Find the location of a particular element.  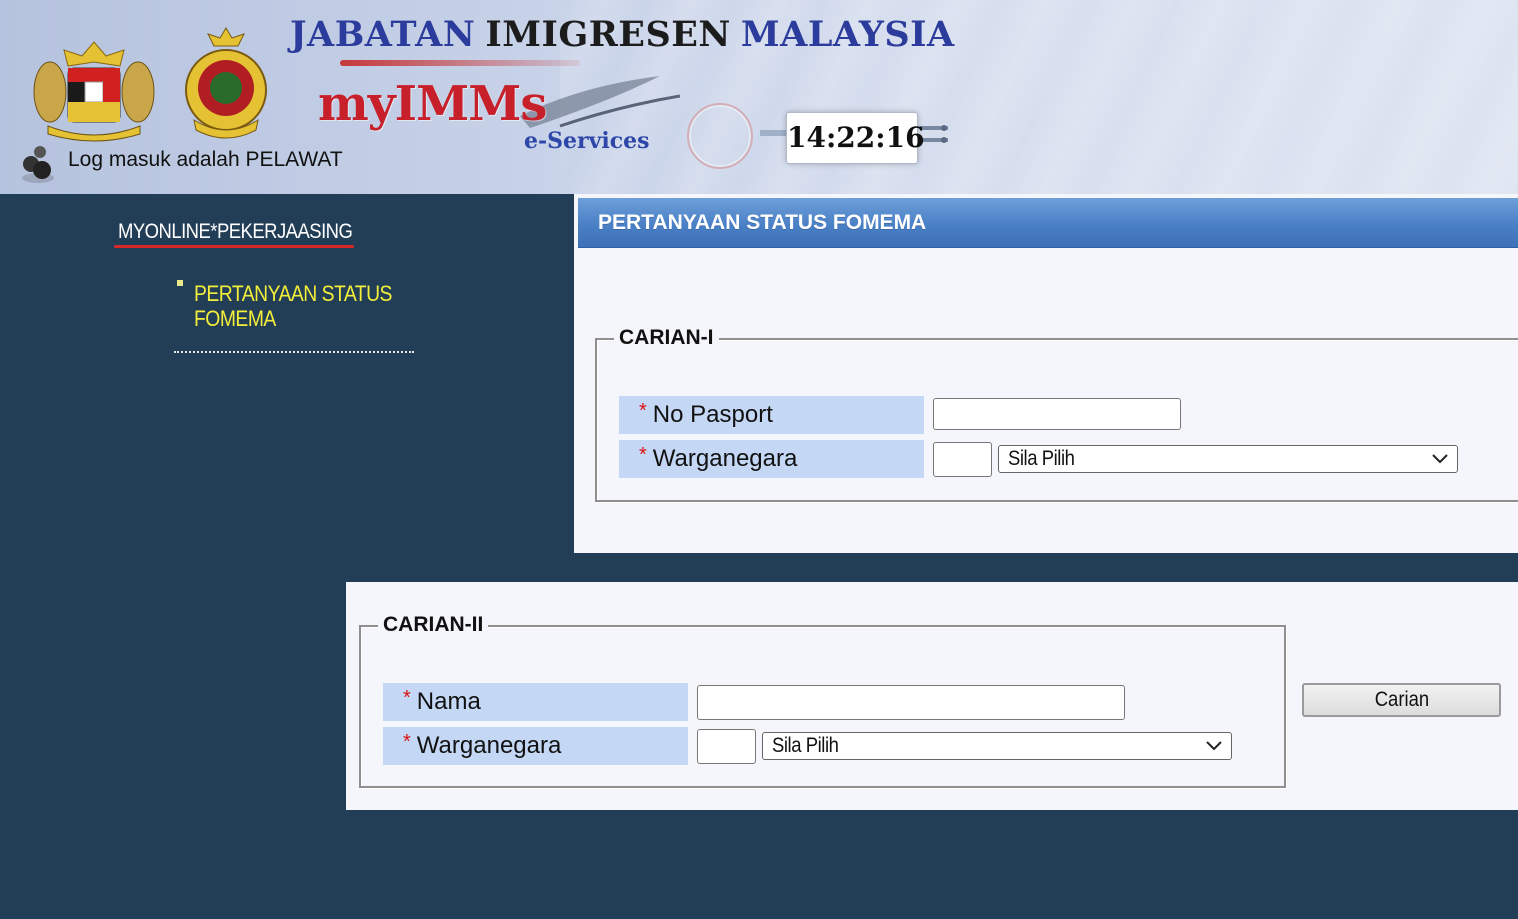

title-word-imigresen: IMIGRESEN is located at coordinates (608, 34).